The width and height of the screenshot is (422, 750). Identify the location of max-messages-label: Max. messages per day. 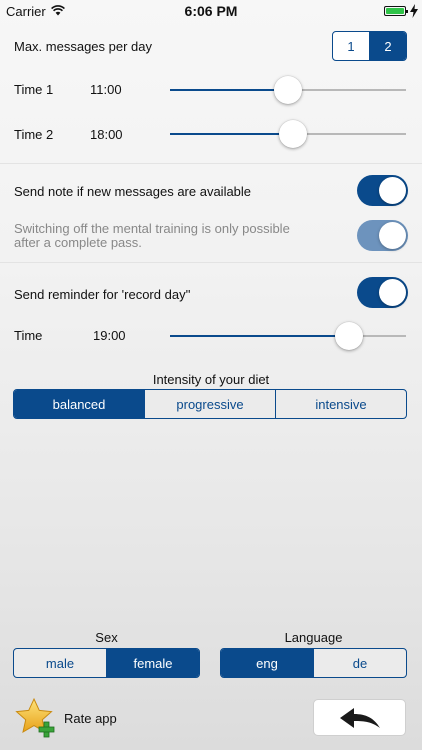
(83, 46).